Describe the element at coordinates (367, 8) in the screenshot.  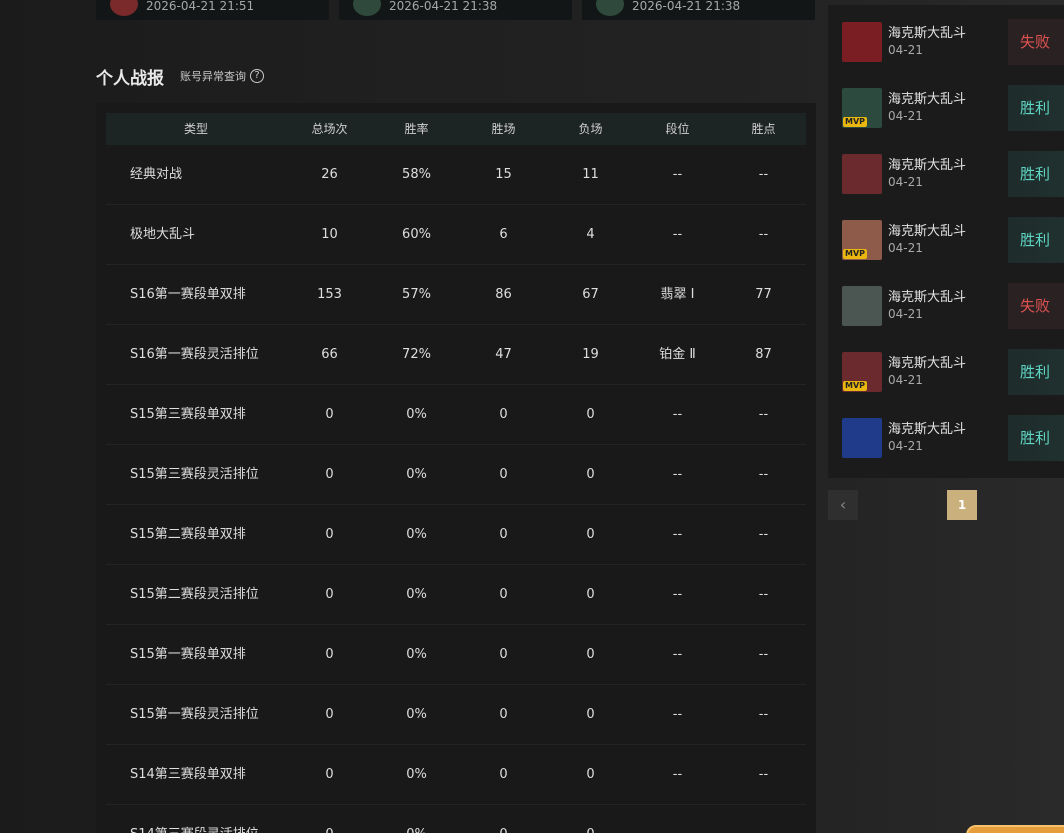
I see `champion-thumbnail` at that location.